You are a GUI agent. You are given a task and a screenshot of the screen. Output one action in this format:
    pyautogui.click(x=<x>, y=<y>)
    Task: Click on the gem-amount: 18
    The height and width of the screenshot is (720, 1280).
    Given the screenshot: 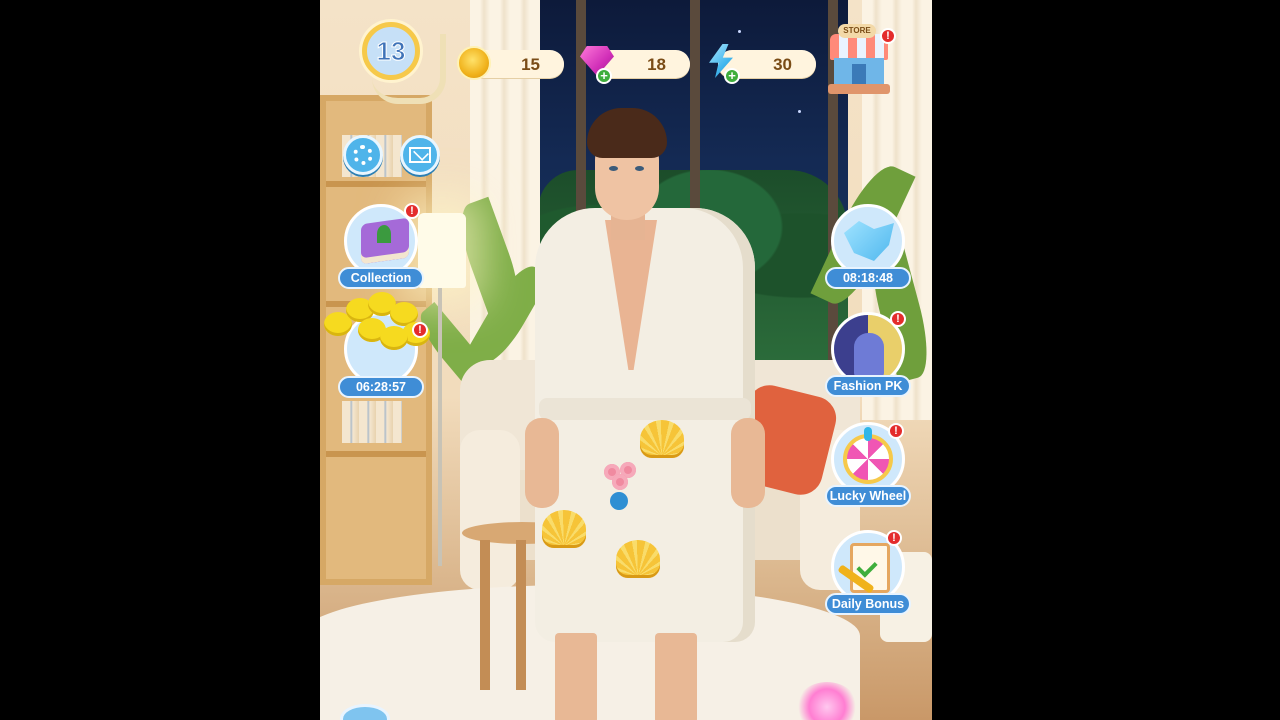 What is the action you would take?
    pyautogui.click(x=656, y=64)
    